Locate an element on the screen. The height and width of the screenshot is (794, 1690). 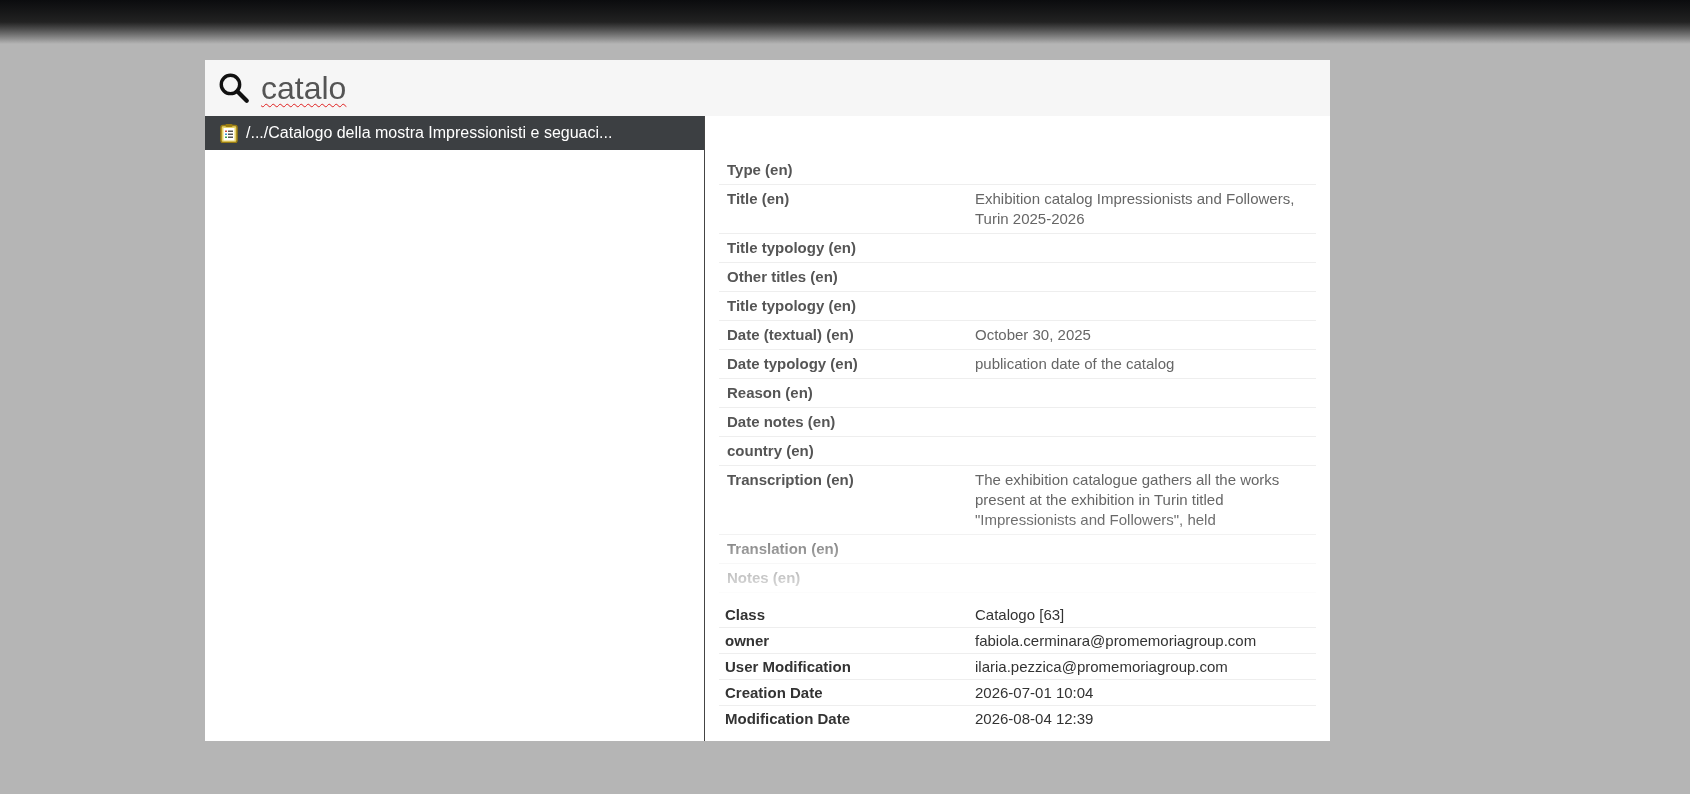
field-label: Transcription (en) is located at coordinates (790, 480).